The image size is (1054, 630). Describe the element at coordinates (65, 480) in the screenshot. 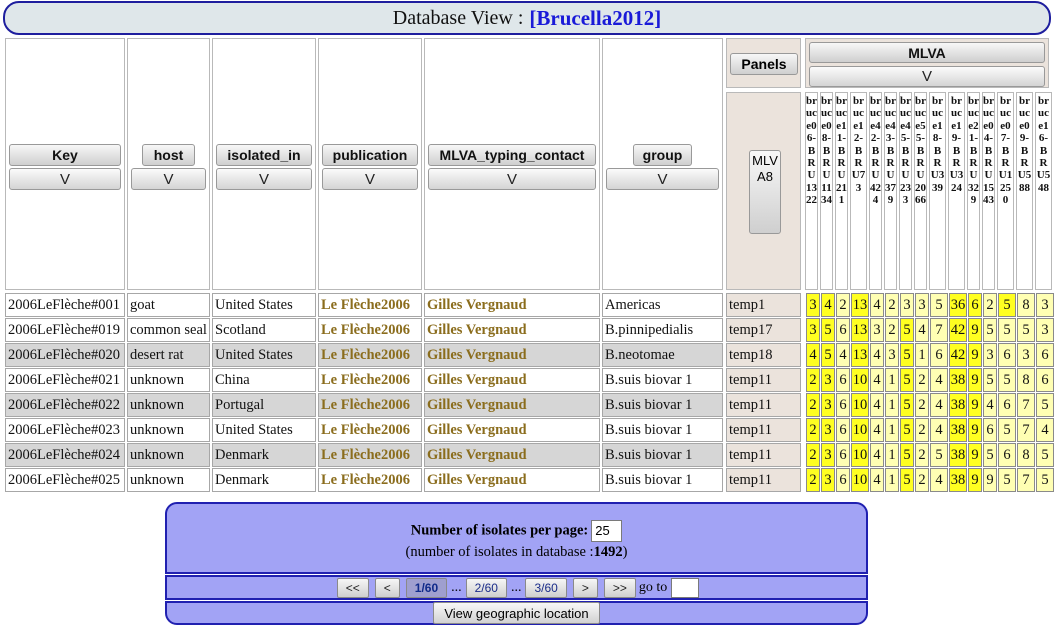

I see `key-cell: 2006LeFlèche#025` at that location.